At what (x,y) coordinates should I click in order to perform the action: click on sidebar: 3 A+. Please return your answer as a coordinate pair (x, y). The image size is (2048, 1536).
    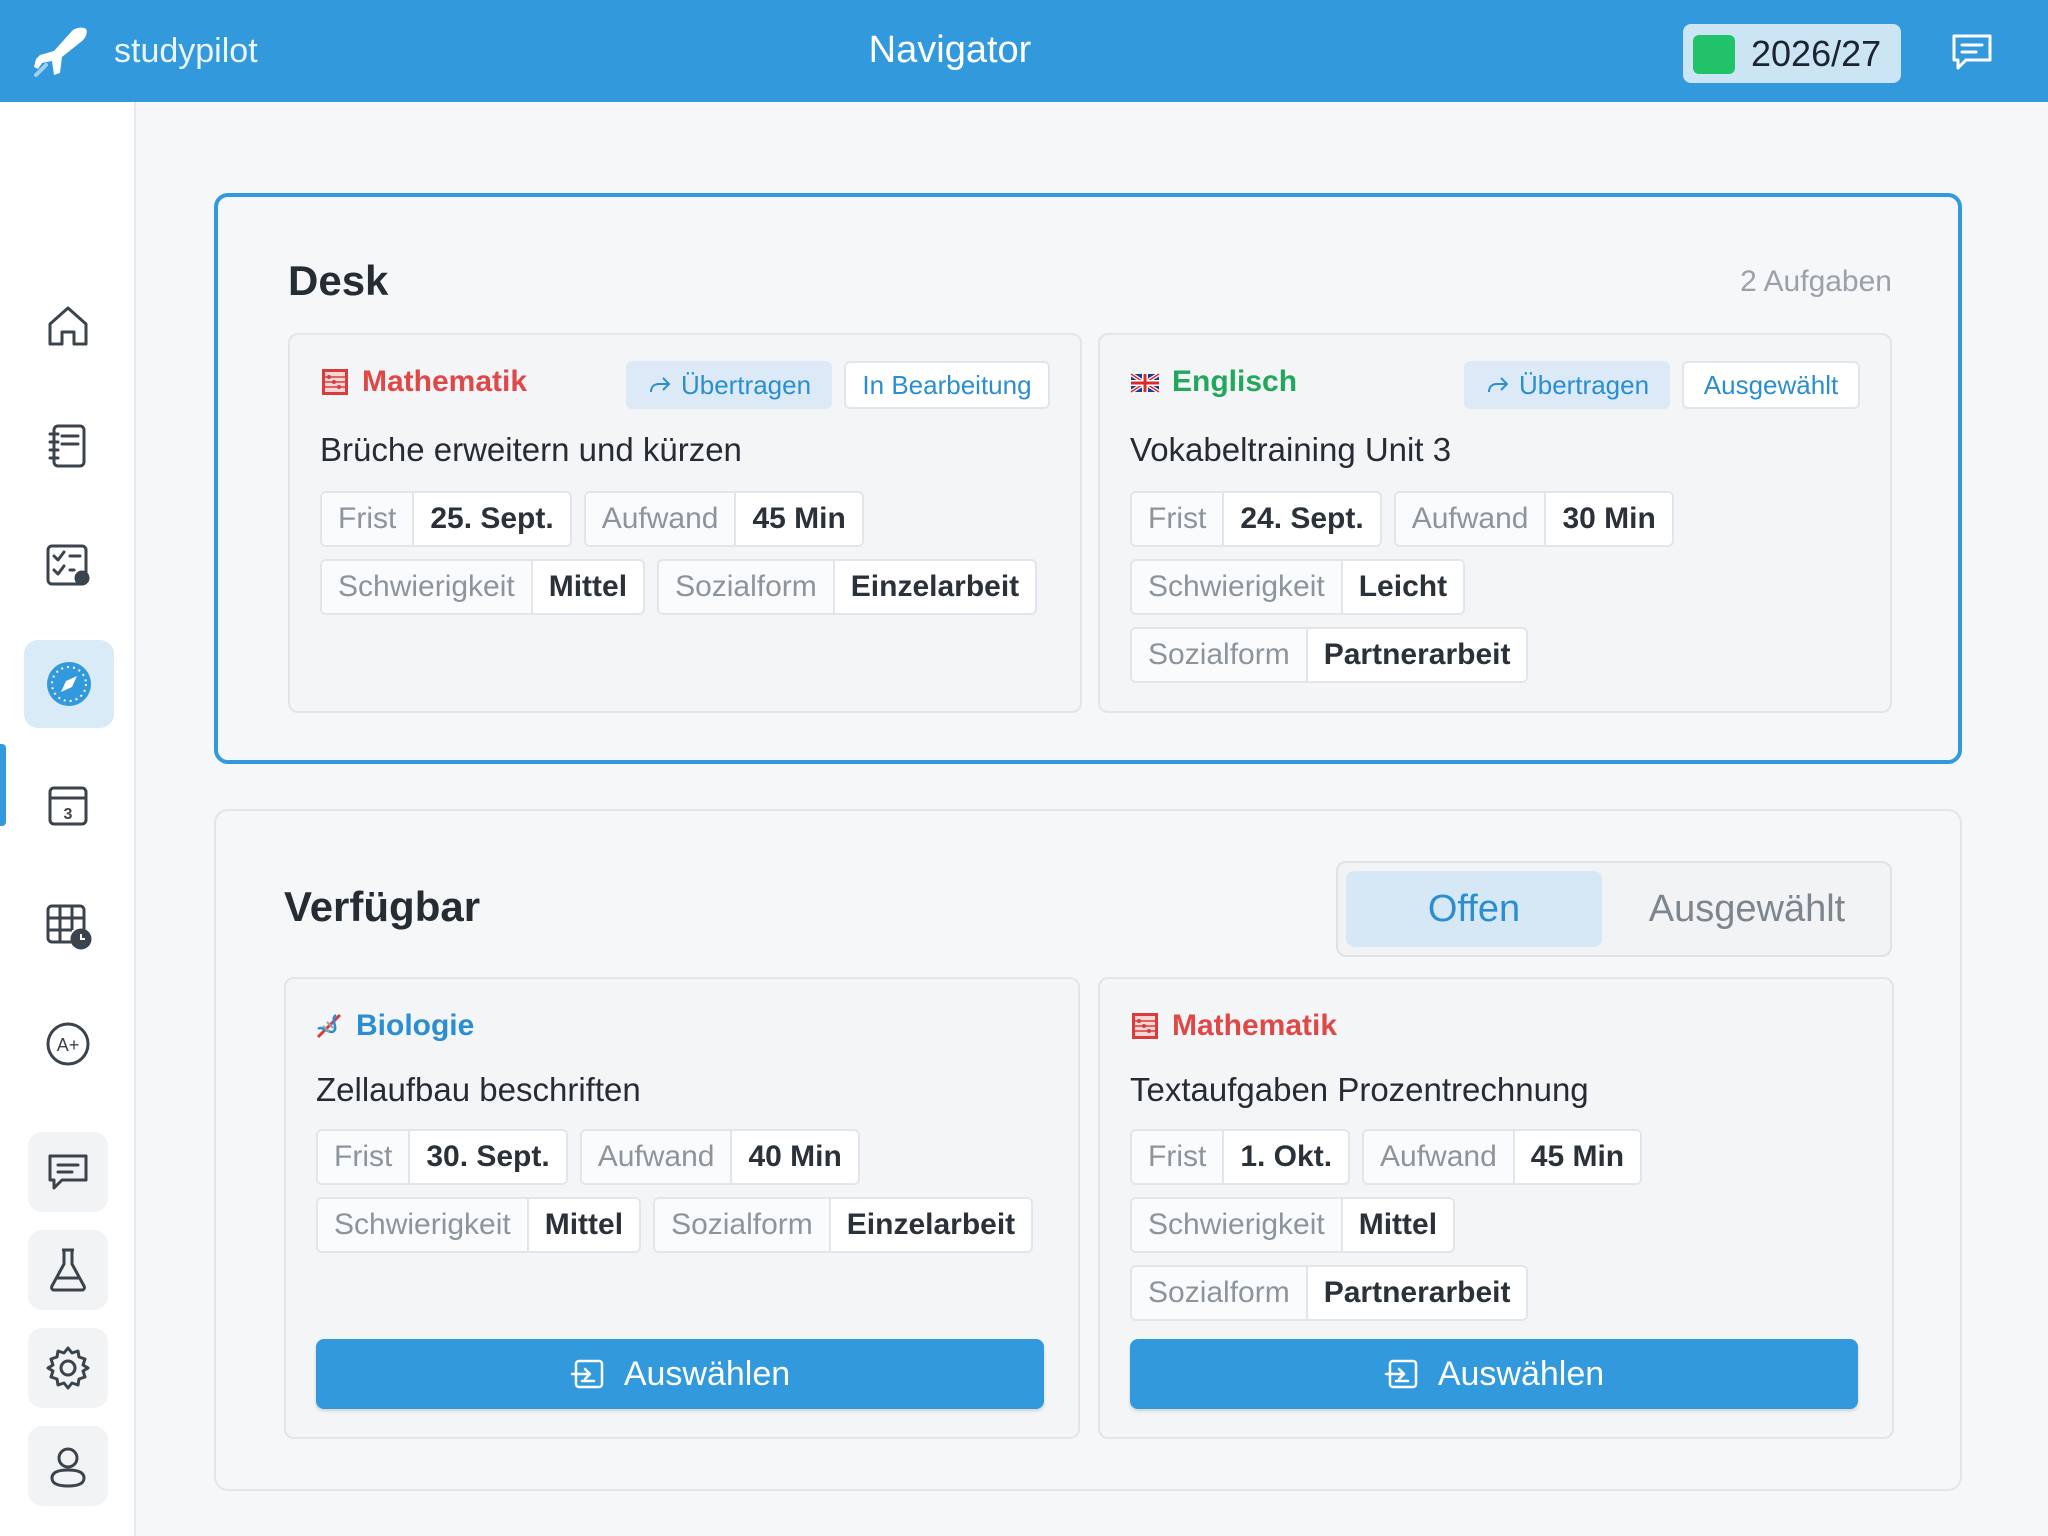
    Looking at the image, I should click on (68, 819).